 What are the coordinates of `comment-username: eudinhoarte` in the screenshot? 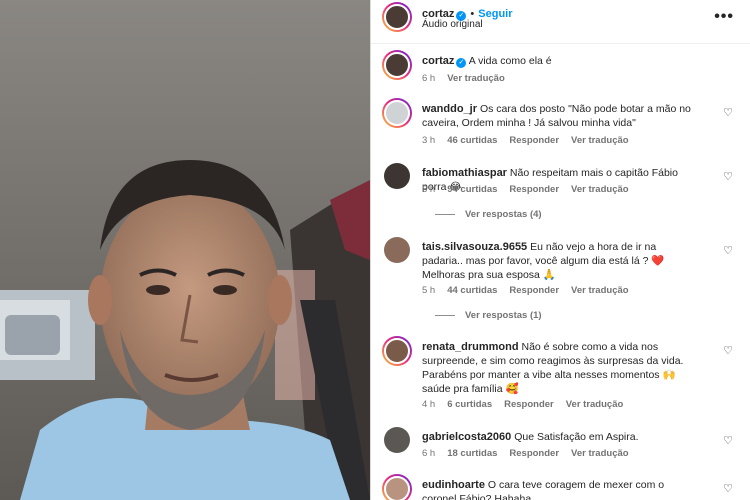 It's located at (453, 485).